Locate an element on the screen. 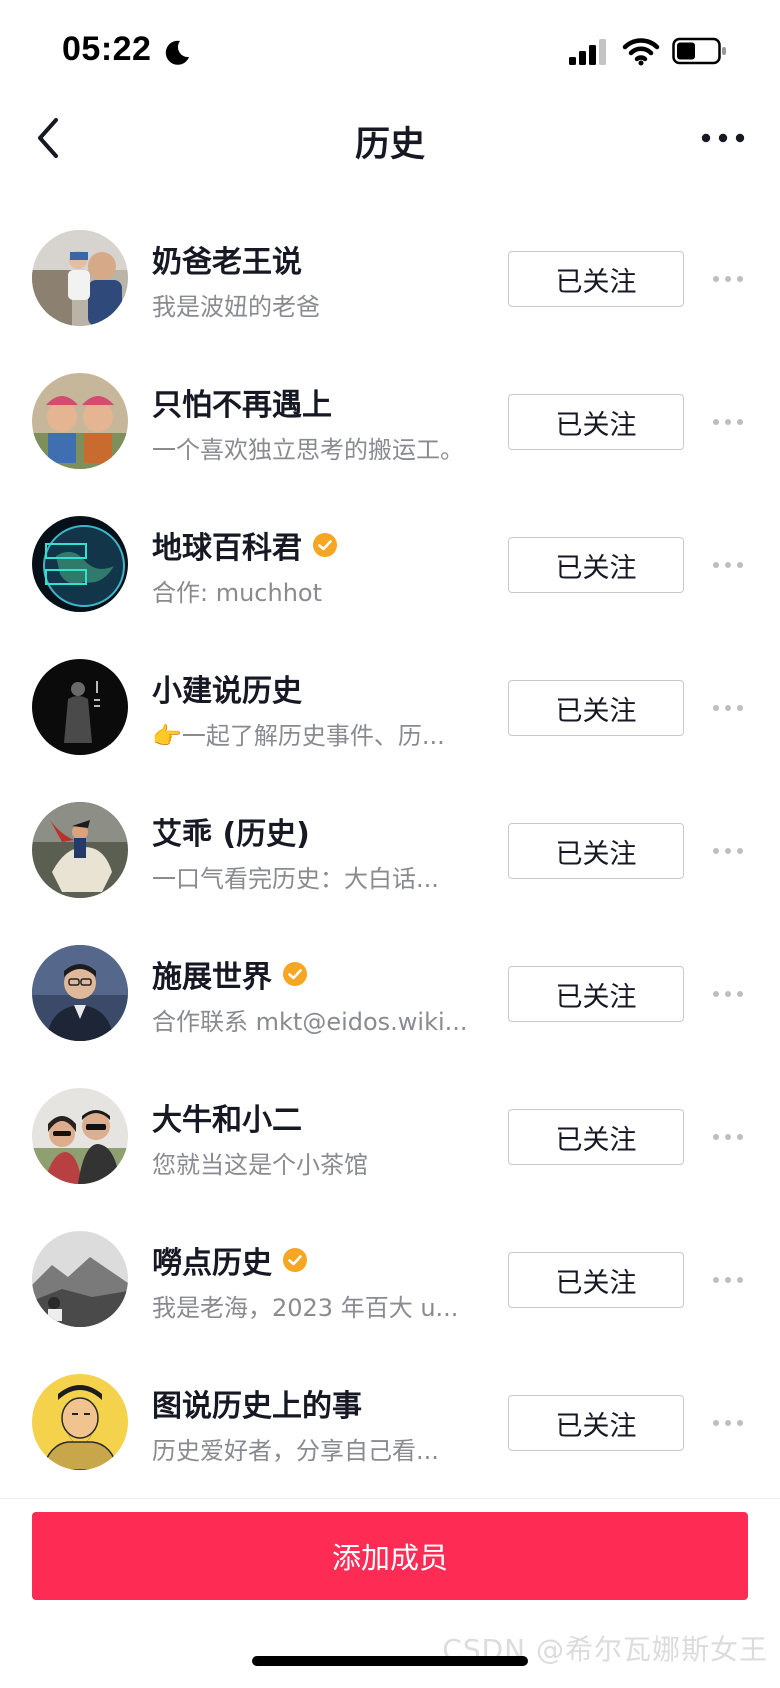  account-bio: 您就当这是个小茶馆 is located at coordinates (260, 1165).